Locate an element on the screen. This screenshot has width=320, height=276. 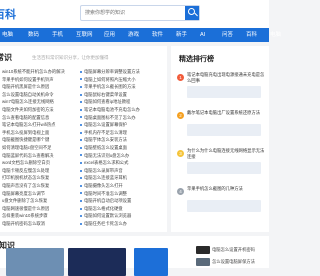
nav-item: 应用 is located at coordinates (109, 35).